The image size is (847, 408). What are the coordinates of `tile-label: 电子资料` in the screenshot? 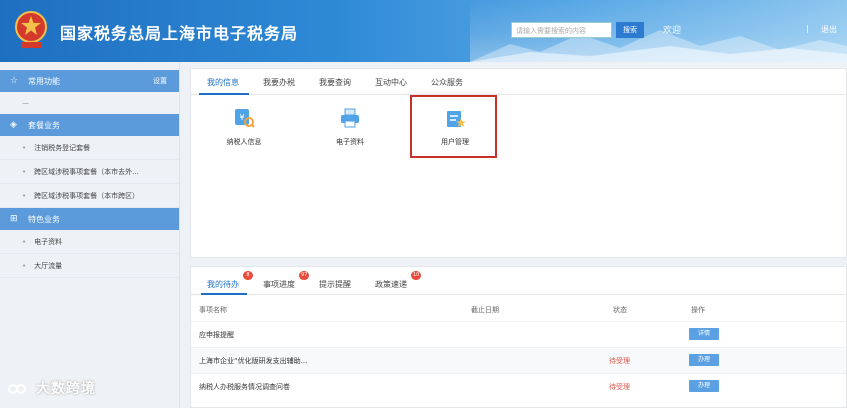 It's located at (350, 142).